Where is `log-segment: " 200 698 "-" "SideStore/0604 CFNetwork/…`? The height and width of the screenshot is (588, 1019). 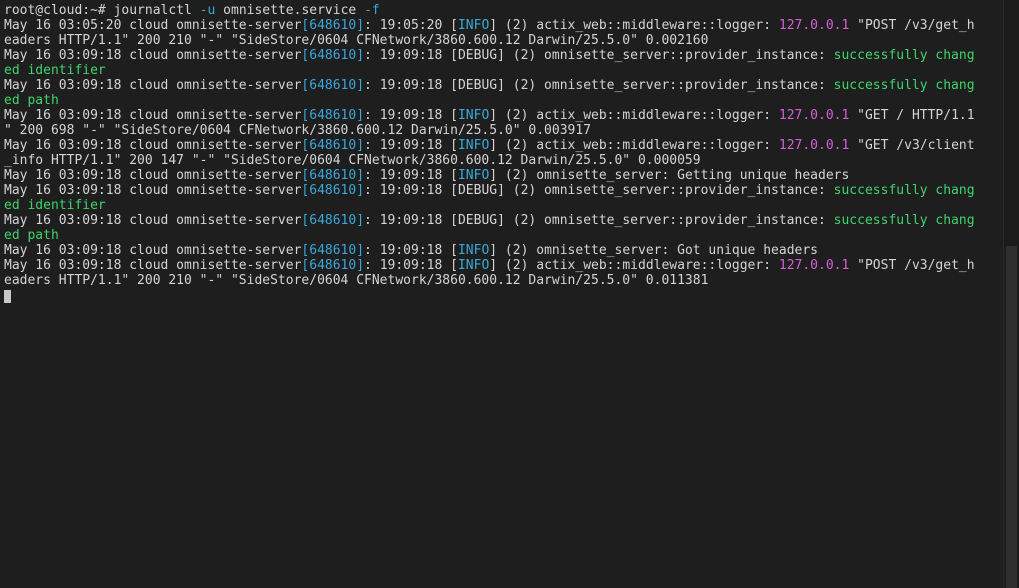 log-segment: " 200 698 "-" "SideStore/0604 CFNetwork/… is located at coordinates (297, 130).